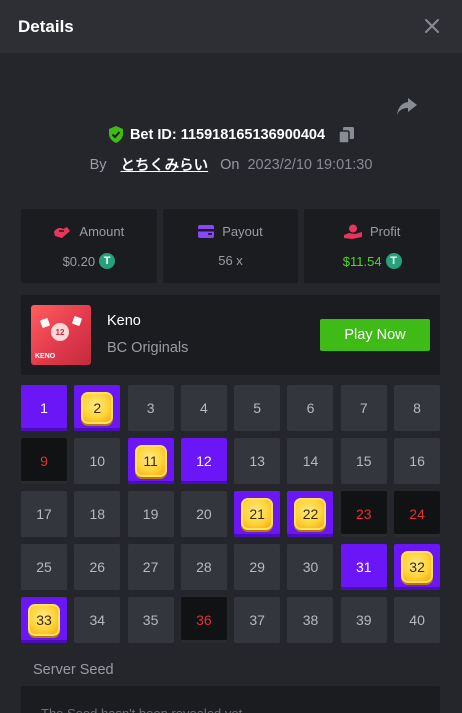 Image resolution: width=462 pixels, height=713 pixels. Describe the element at coordinates (375, 335) in the screenshot. I see `play-now-button: Play Now` at that location.